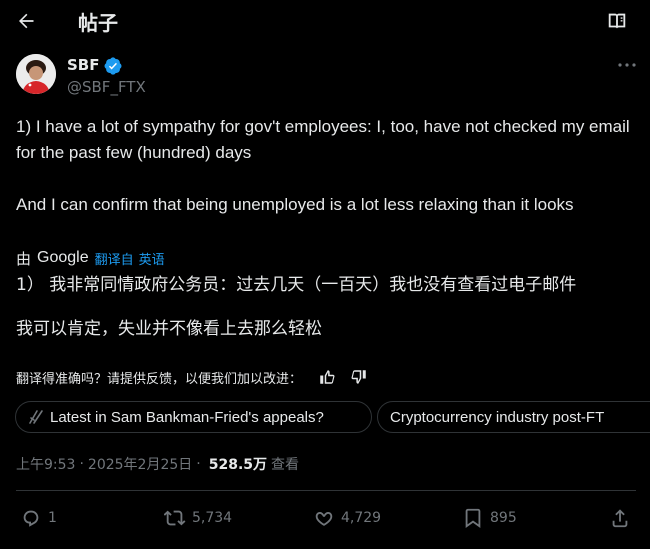 The image size is (650, 549). What do you see at coordinates (113, 66) in the screenshot?
I see `verified-badge-icon` at bounding box center [113, 66].